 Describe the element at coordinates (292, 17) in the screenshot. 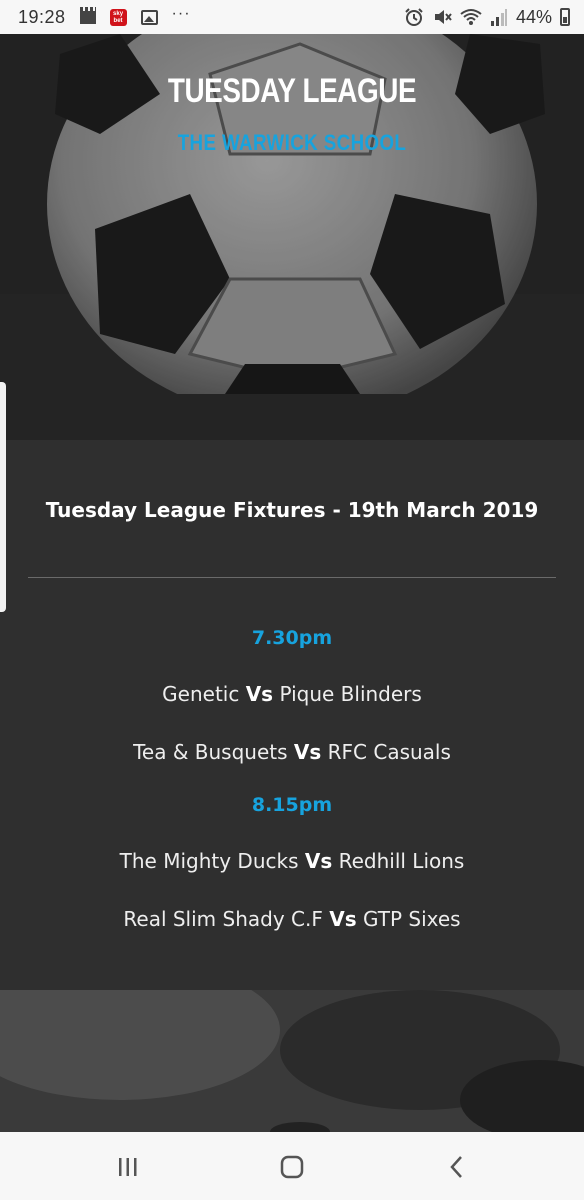

I see `status-bar: 19:28 sky bet ··· 44%` at that location.